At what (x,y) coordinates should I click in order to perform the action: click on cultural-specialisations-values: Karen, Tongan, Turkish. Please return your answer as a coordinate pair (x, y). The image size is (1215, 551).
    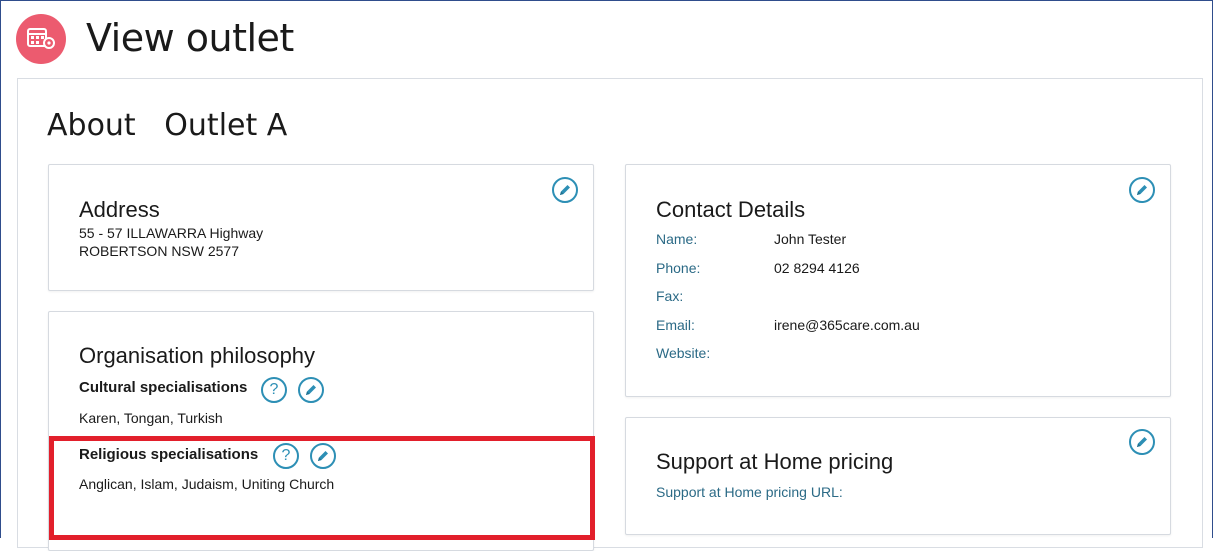
    Looking at the image, I should click on (151, 418).